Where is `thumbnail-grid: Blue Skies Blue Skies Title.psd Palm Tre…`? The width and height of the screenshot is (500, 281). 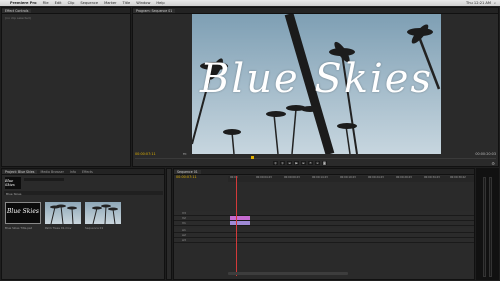
thumbnail-grid: Blue Skies Blue Skies Title.psd Palm Tre… is located at coordinates (85, 217).